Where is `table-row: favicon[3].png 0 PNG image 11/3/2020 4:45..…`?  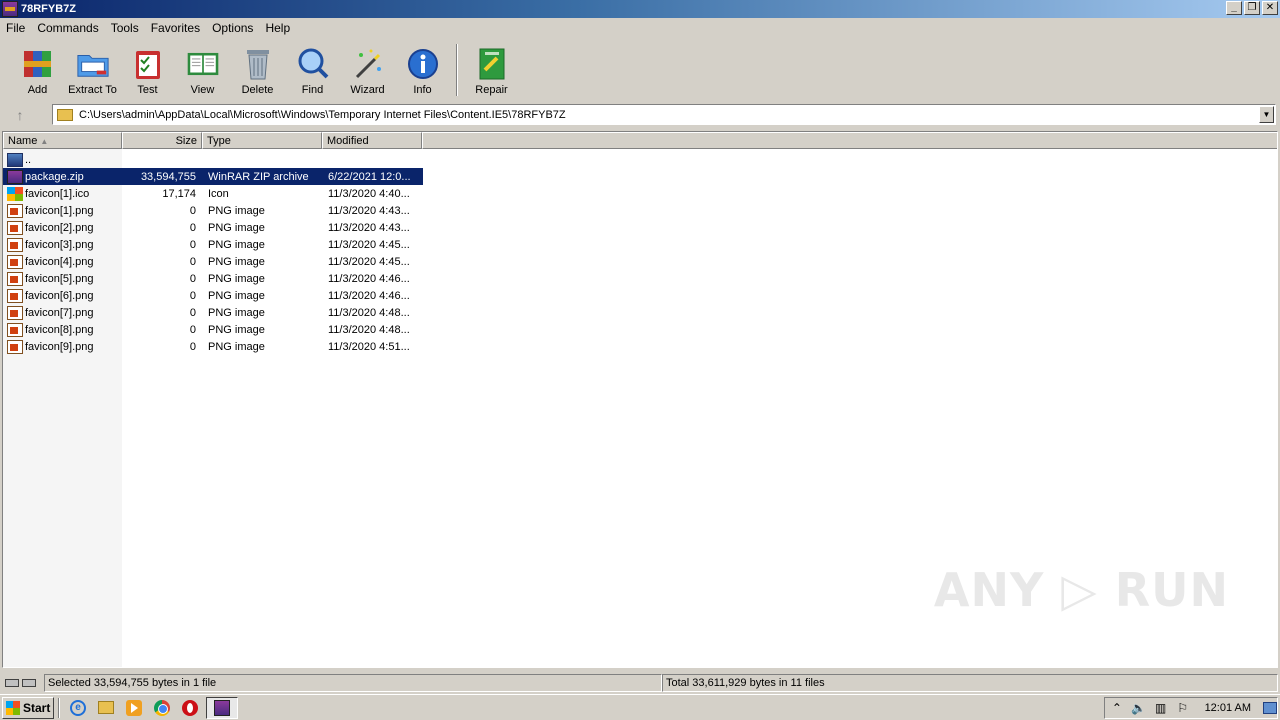
table-row: favicon[3].png 0 PNG image 11/3/2020 4:45..… is located at coordinates (213, 244).